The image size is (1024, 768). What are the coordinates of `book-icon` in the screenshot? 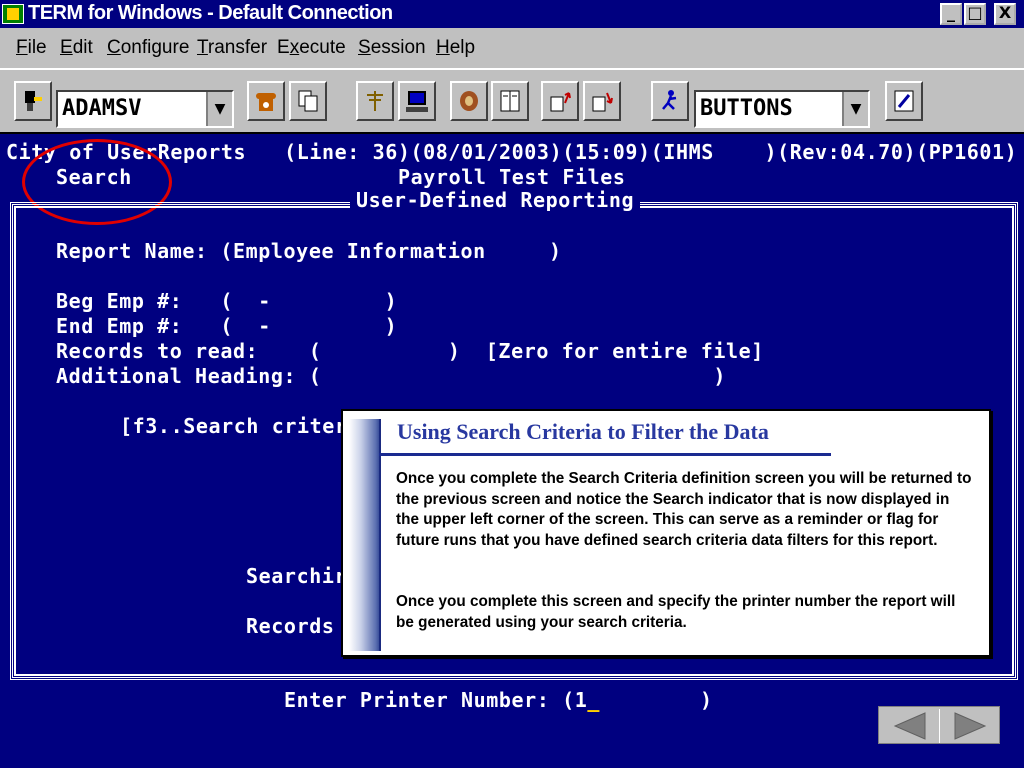 It's located at (510, 101).